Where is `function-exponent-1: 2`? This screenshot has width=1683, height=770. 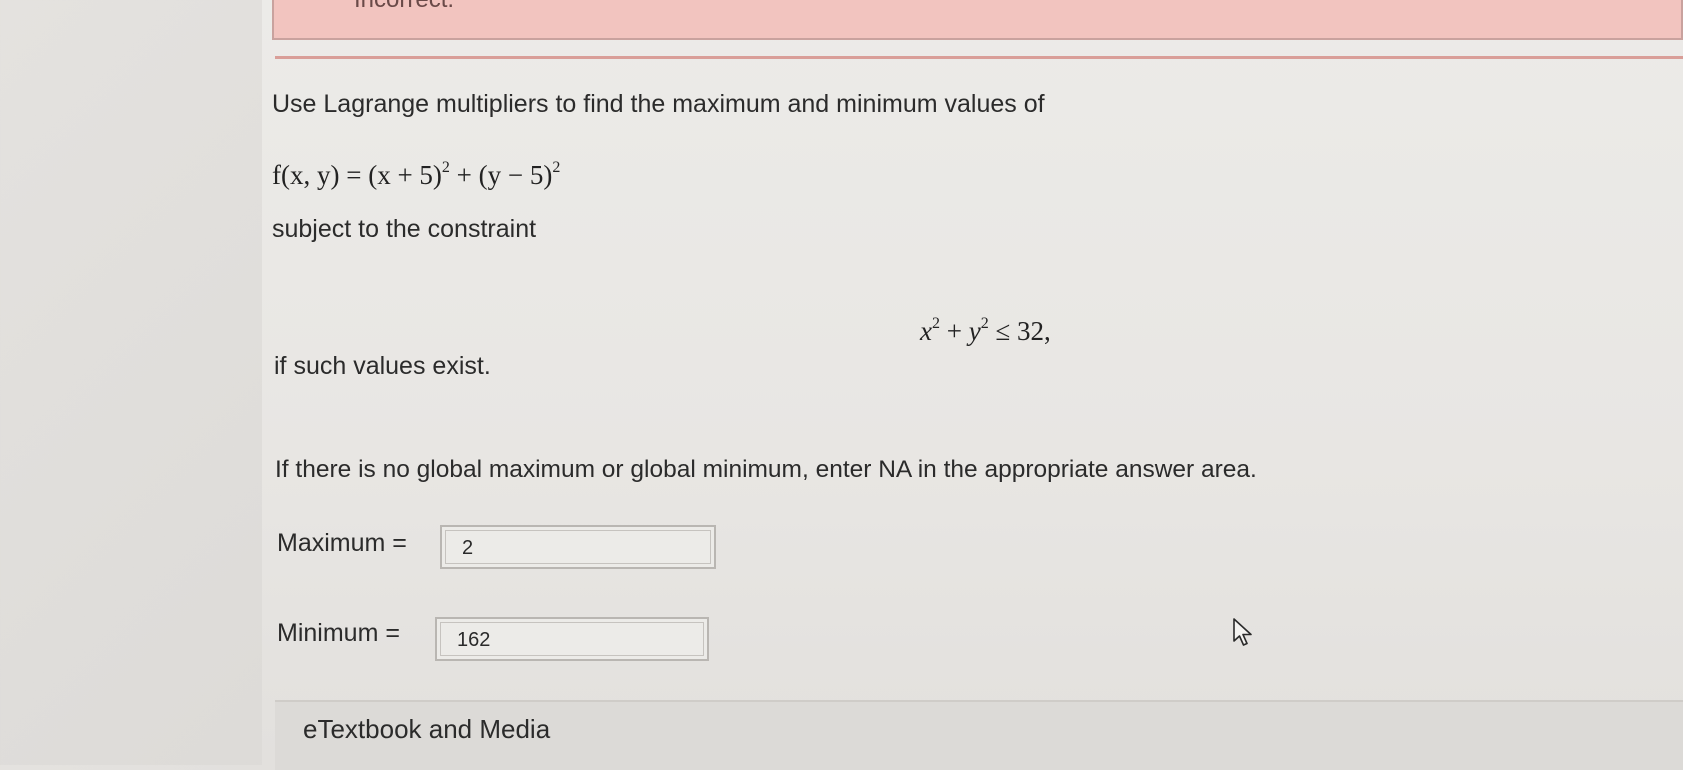 function-exponent-1: 2 is located at coordinates (445, 167).